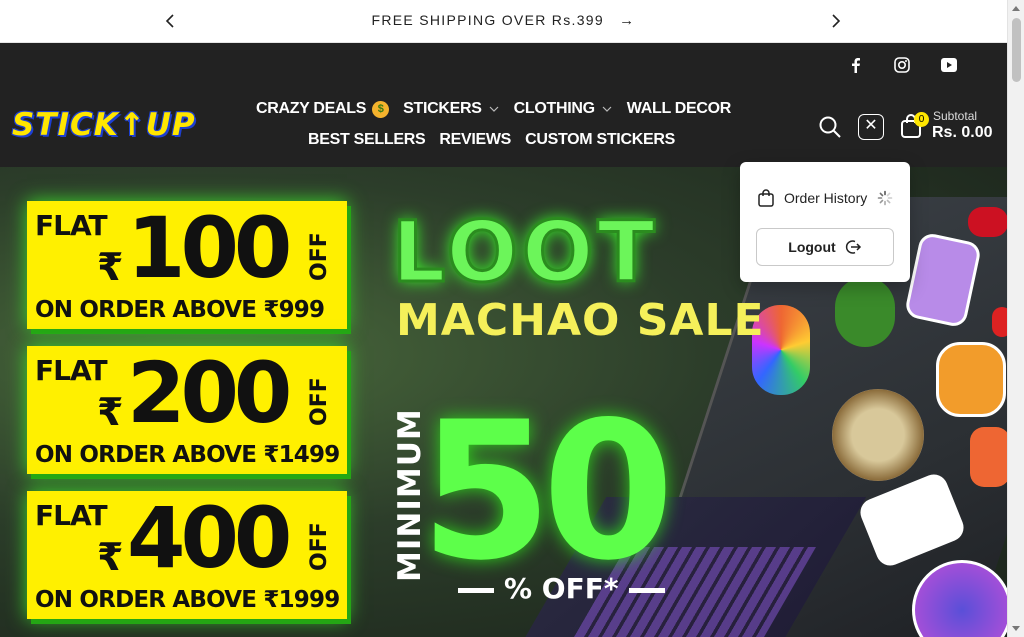 This screenshot has height=637, width=1024. Describe the element at coordinates (381, 109) in the screenshot. I see `money-face-icon: $` at that location.